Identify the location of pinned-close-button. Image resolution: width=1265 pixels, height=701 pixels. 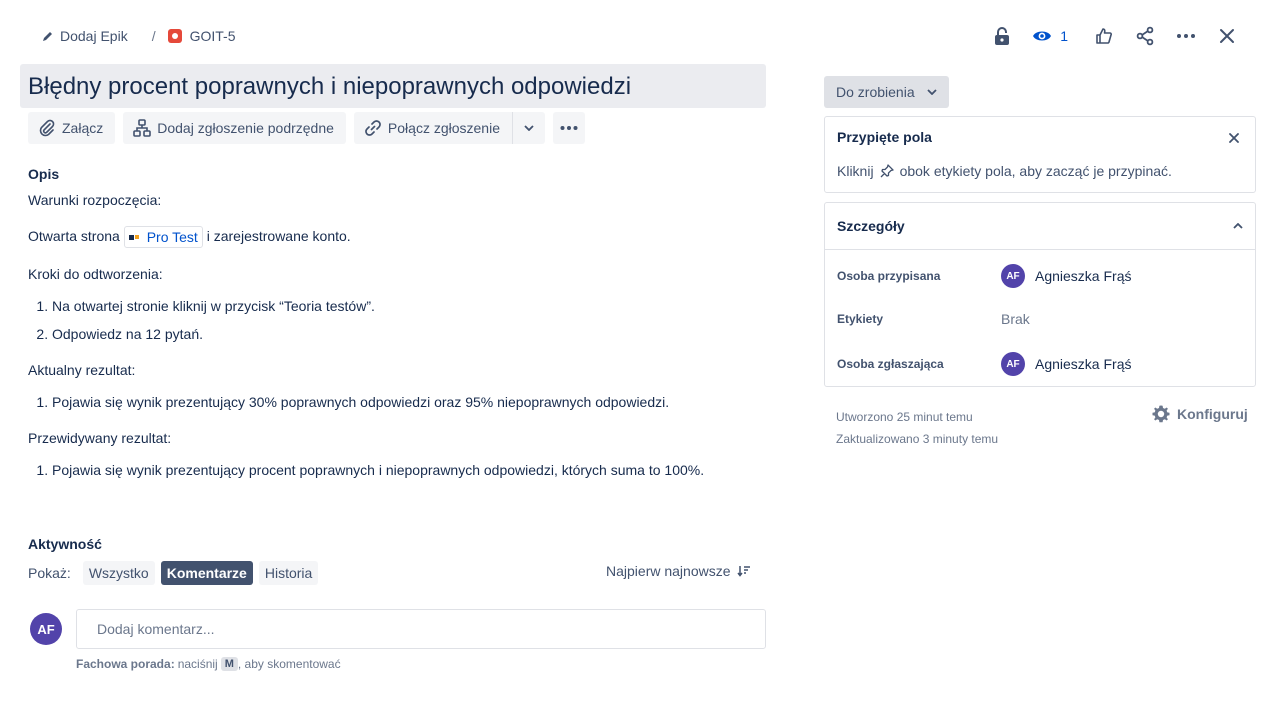
(1234, 138).